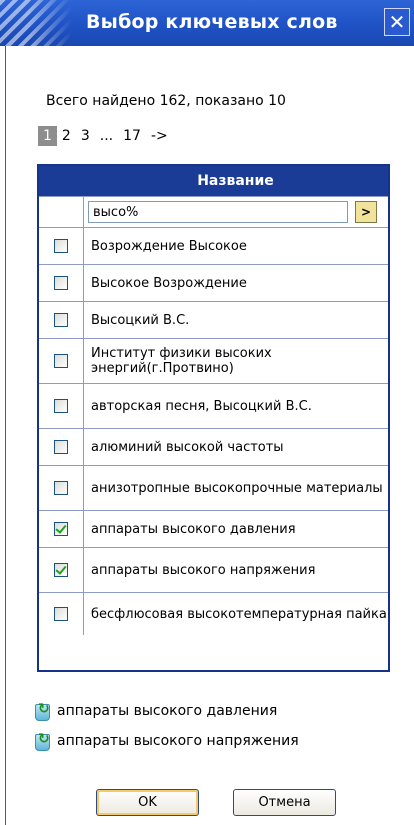  I want to click on selected-item-label: аппараты высокого напряжения, so click(178, 741).